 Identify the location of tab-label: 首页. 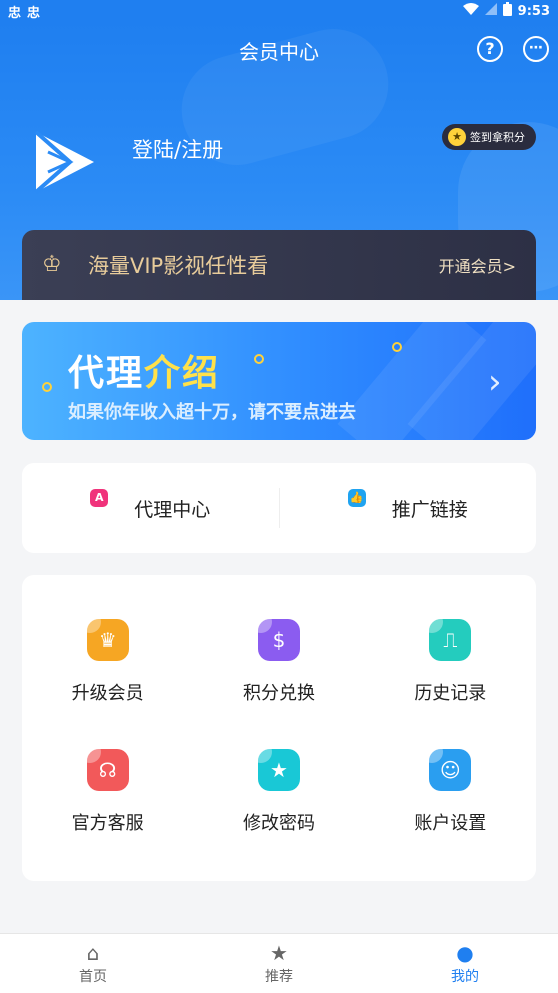
(93, 976).